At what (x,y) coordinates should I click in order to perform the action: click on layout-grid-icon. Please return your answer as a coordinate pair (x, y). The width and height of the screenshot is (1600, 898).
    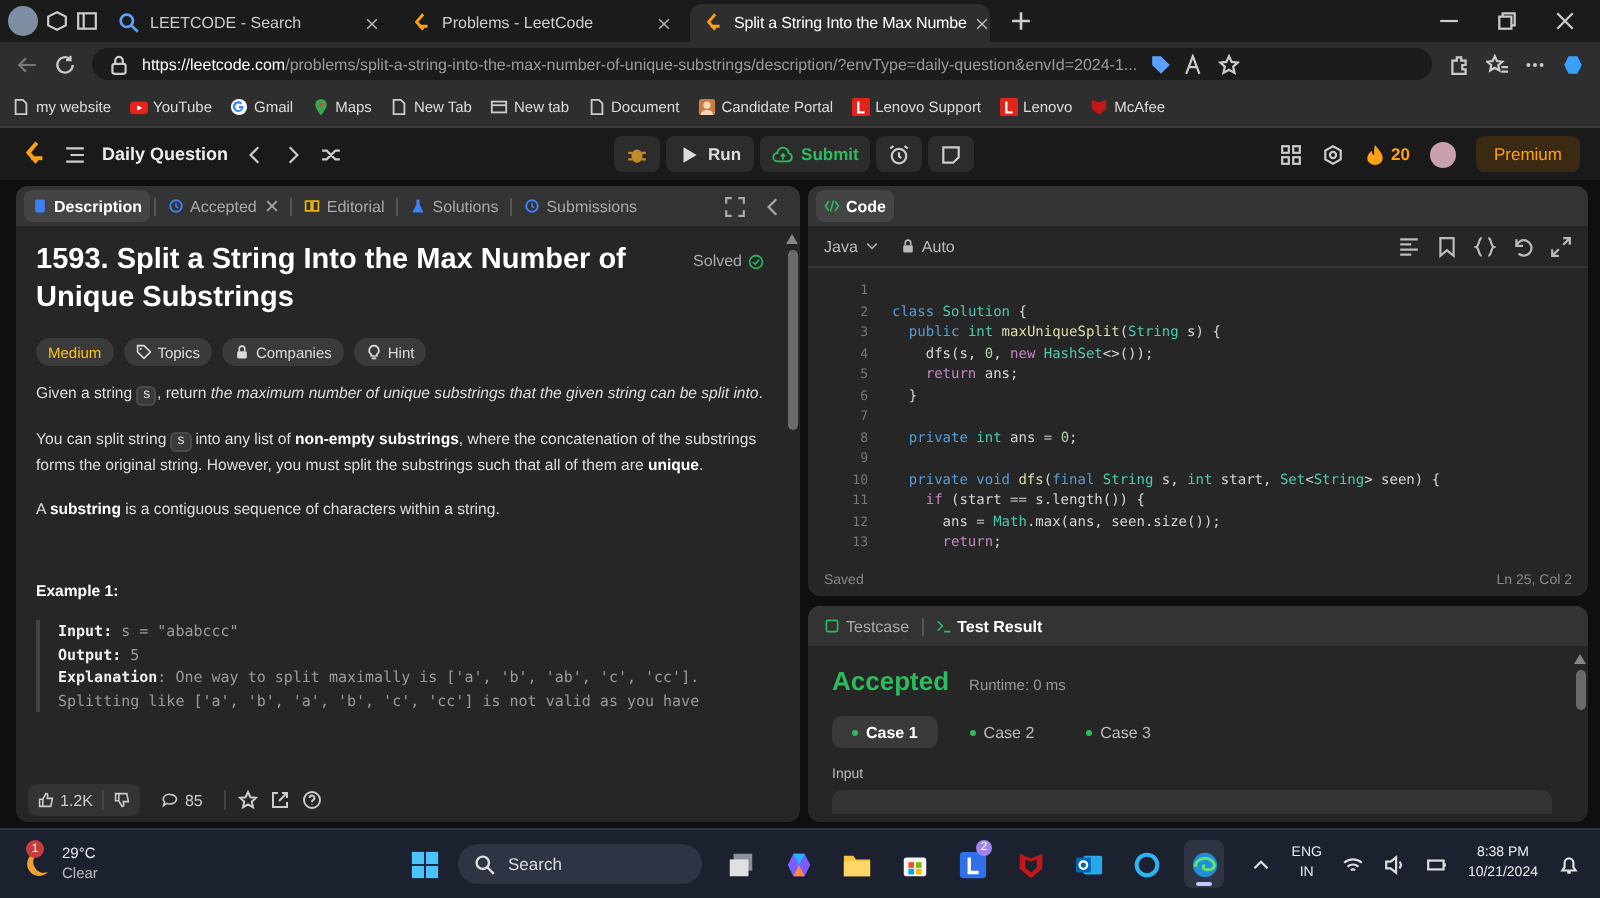
    Looking at the image, I should click on (1290, 154).